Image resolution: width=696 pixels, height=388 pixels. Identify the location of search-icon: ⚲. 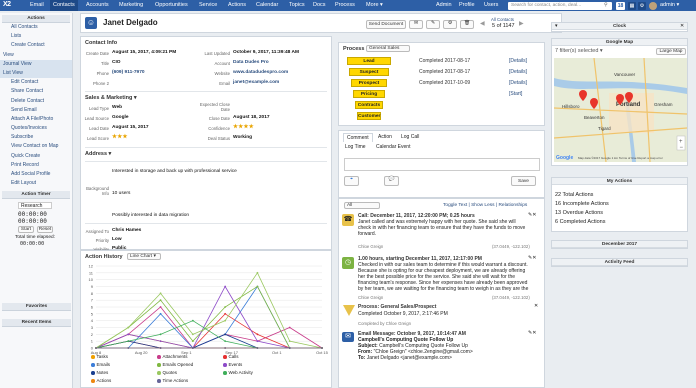
(606, 5).